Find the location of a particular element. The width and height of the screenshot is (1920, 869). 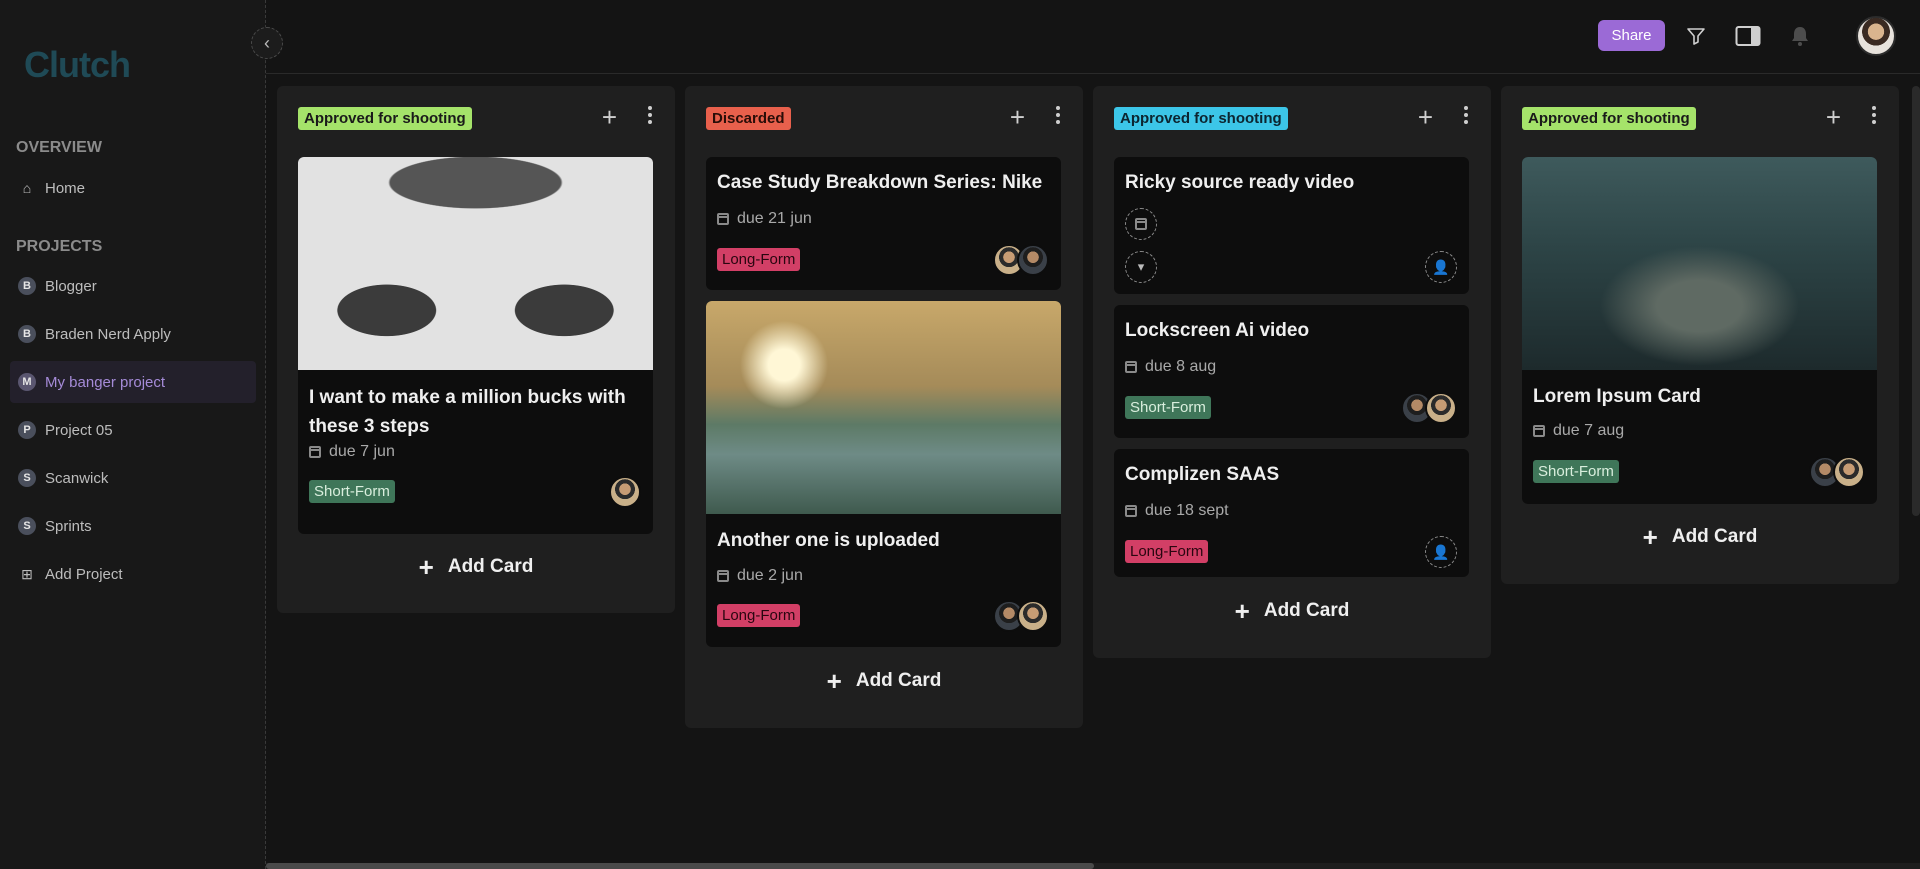

card-due-date: due 8 aug is located at coordinates (1170, 367).